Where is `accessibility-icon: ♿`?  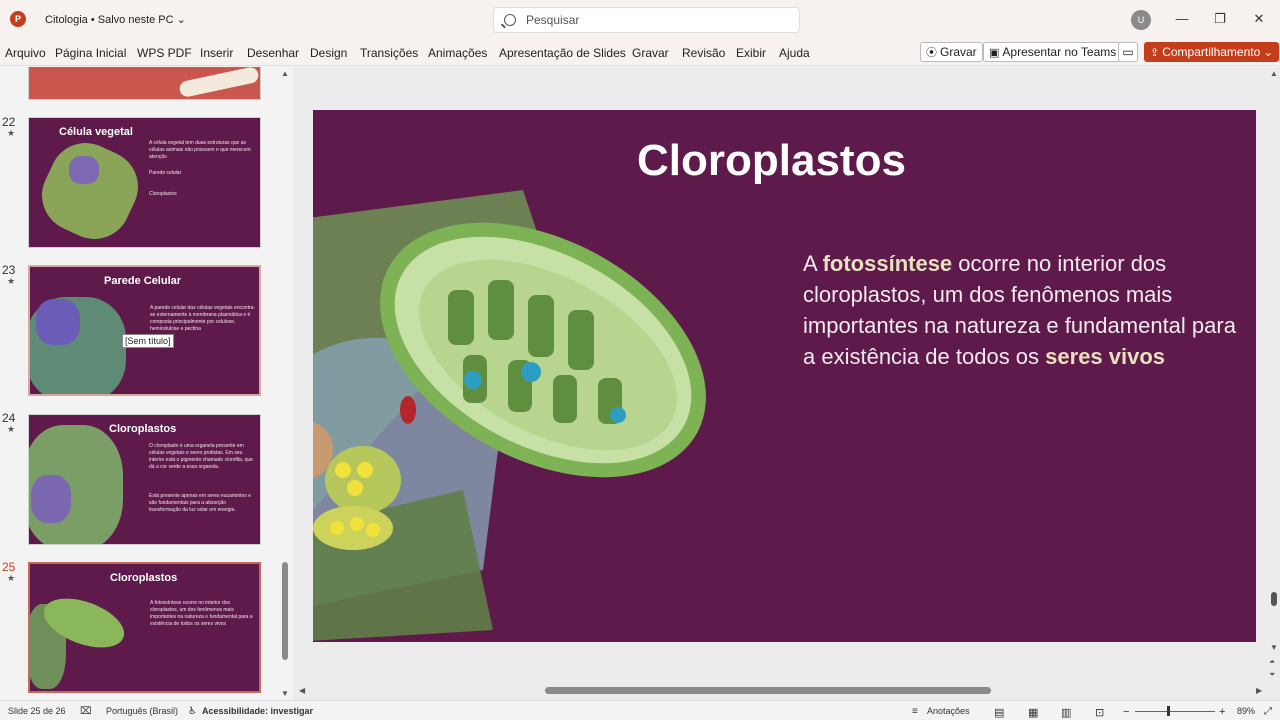
accessibility-icon: ♿ is located at coordinates (192, 711).